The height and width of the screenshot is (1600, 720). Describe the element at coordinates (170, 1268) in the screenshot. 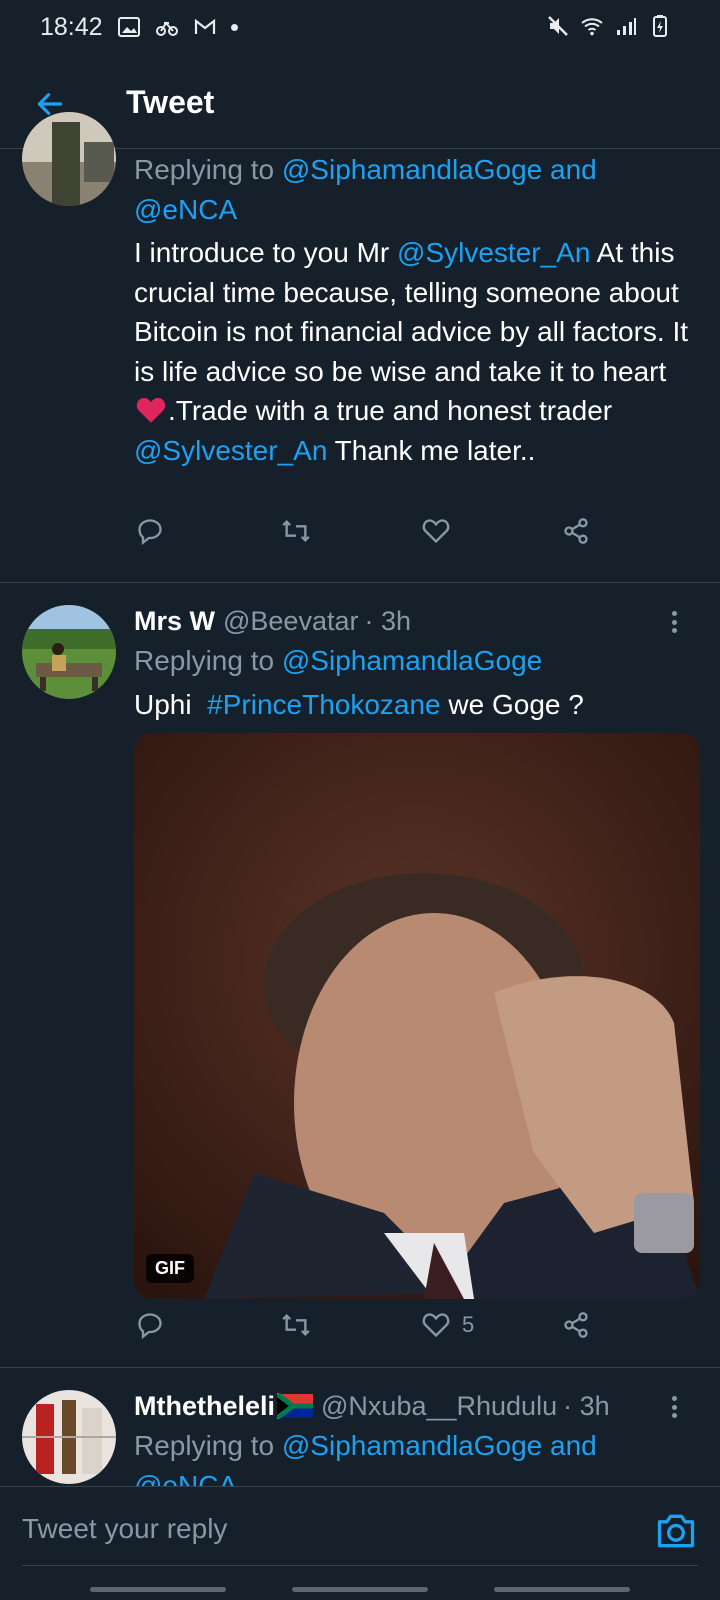

I see `gif-badge: GIF` at that location.